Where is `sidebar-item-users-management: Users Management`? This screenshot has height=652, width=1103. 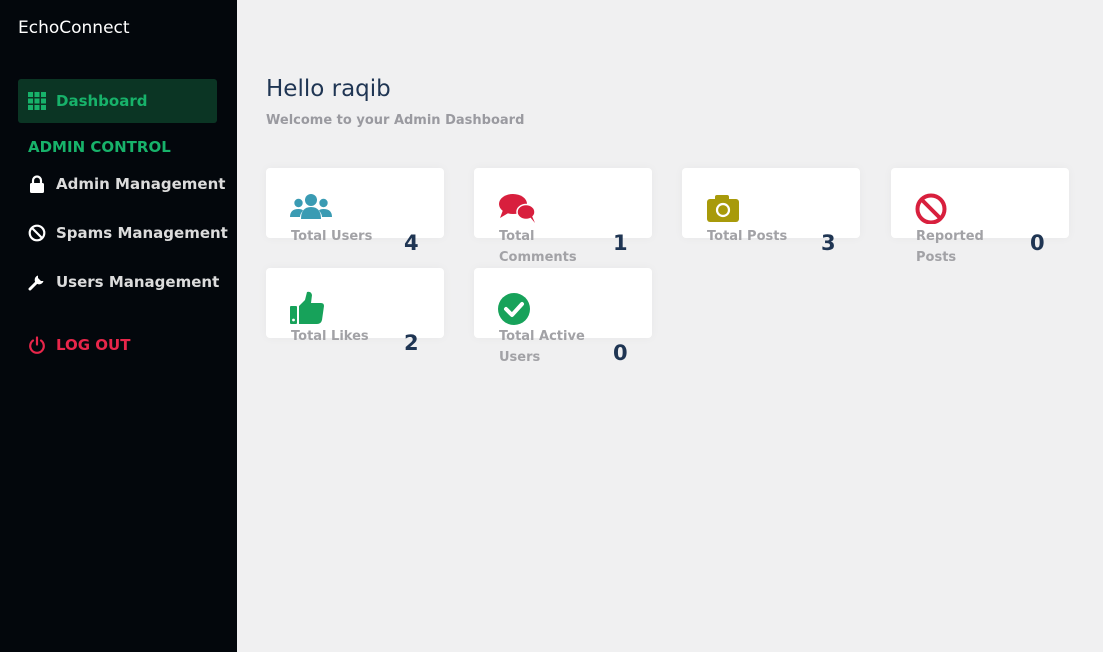
sidebar-item-users-management: Users Management is located at coordinates (123, 282).